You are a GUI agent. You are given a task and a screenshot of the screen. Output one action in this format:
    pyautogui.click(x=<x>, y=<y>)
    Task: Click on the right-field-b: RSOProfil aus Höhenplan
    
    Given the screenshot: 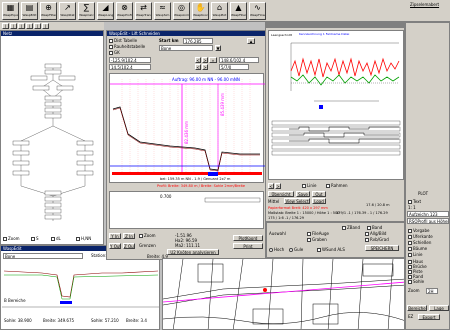 What is the action you would take?
    pyautogui.click(x=428, y=221)
    